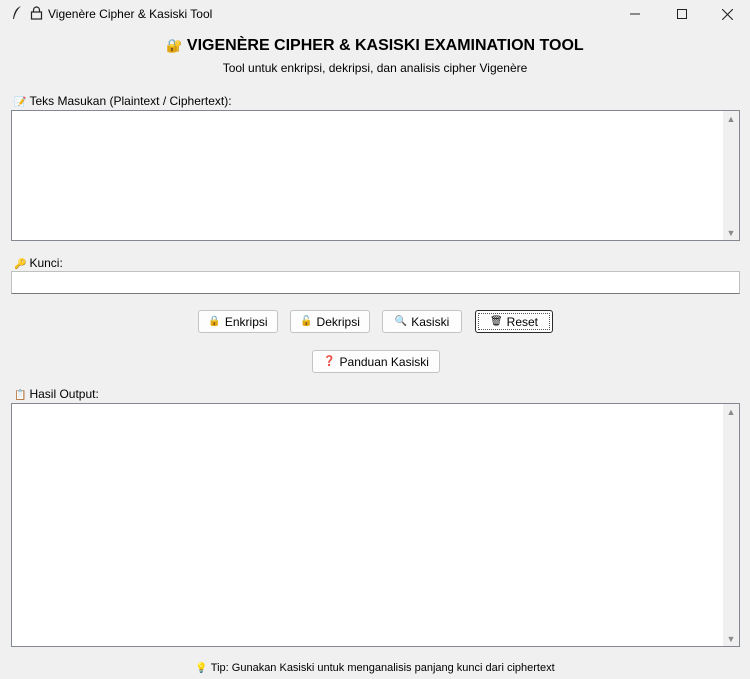 The width and height of the screenshot is (750, 679). What do you see at coordinates (20, 102) in the screenshot?
I see `memo-icon: 📝` at bounding box center [20, 102].